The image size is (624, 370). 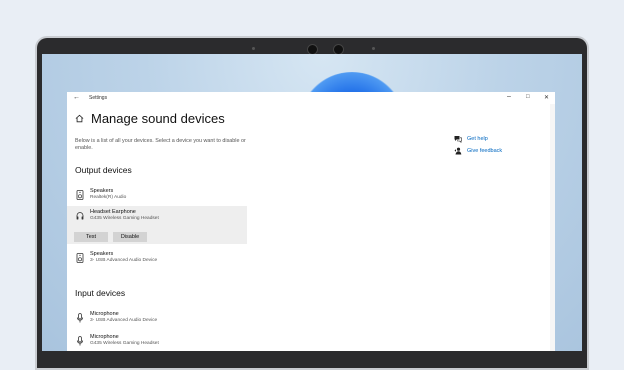 What do you see at coordinates (108, 197) in the screenshot?
I see `device-driver: Realtek(R) Audio` at bounding box center [108, 197].